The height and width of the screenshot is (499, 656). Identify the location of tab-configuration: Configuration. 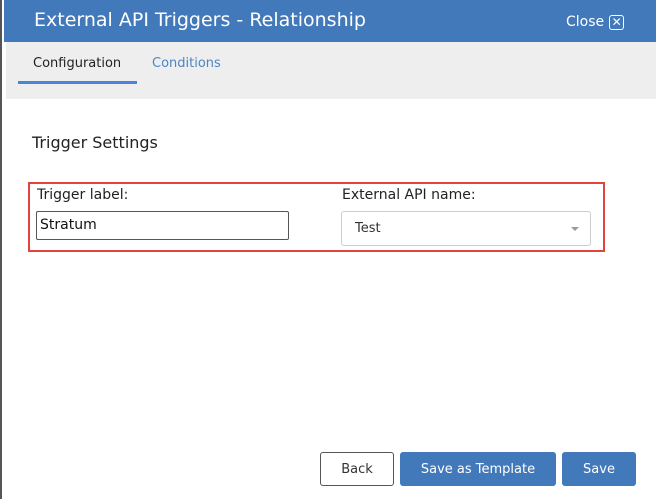
(77, 70).